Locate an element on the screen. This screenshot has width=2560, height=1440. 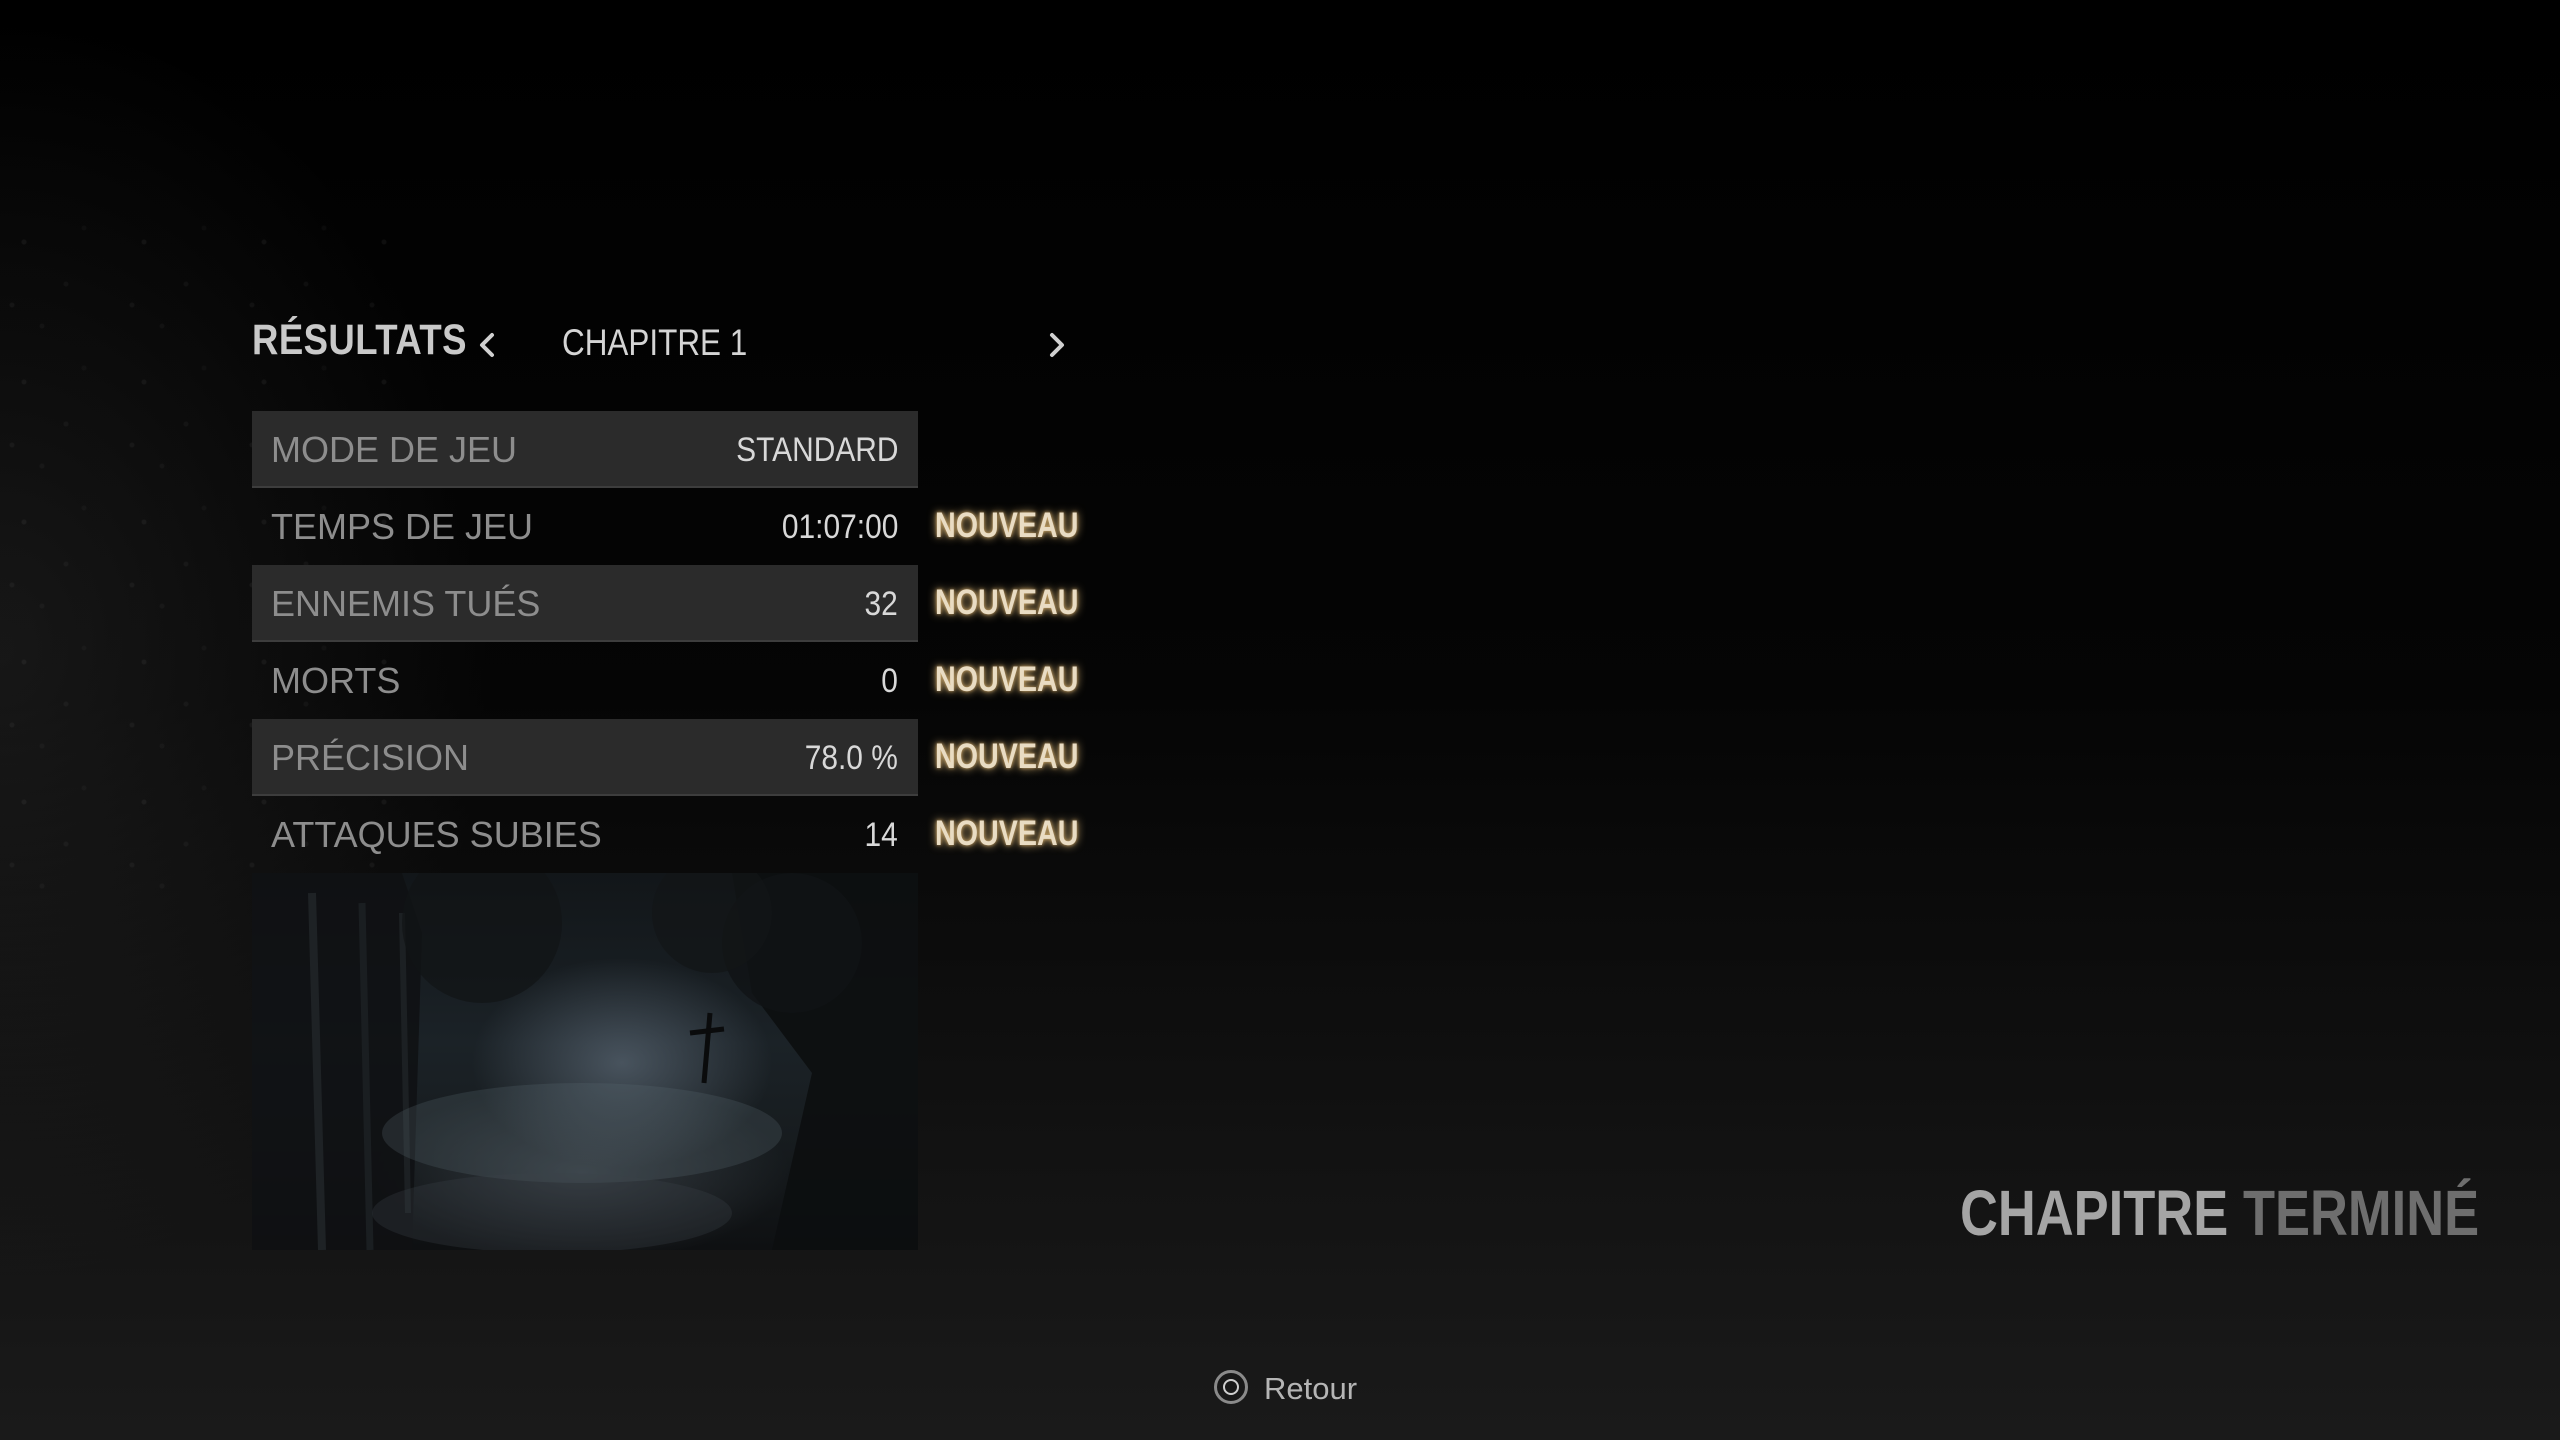
chapter-complete-word1: CHAPITRE is located at coordinates (2094, 1213).